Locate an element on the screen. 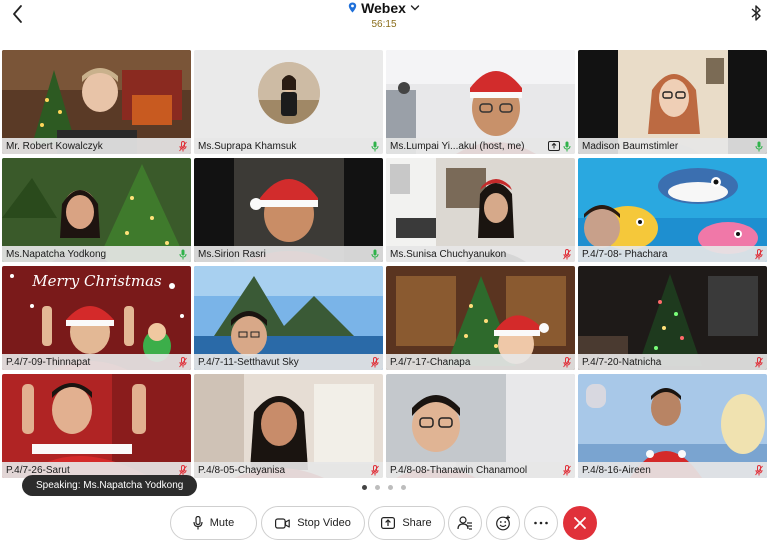  participant-name: P.4/8-08-Thanawin Chanamool is located at coordinates (459, 470).